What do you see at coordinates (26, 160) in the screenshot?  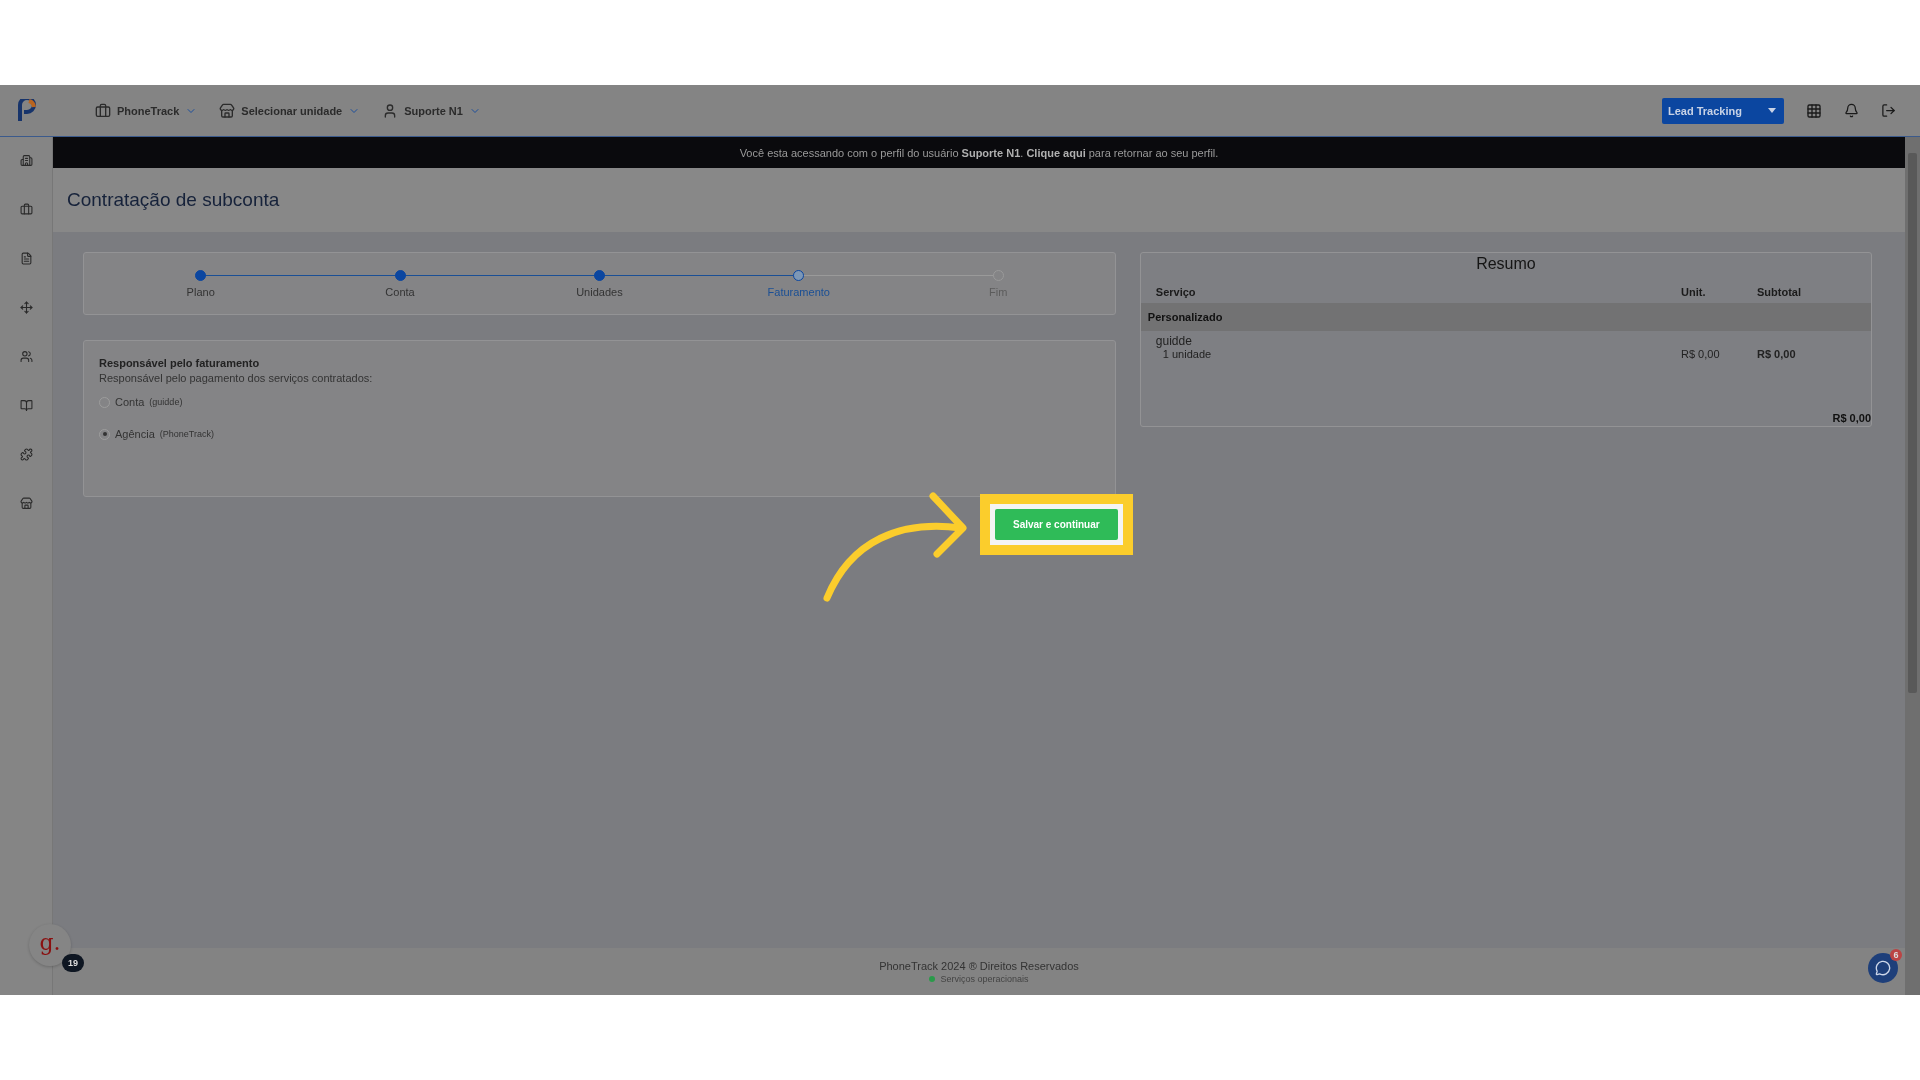 I see `building-icon` at bounding box center [26, 160].